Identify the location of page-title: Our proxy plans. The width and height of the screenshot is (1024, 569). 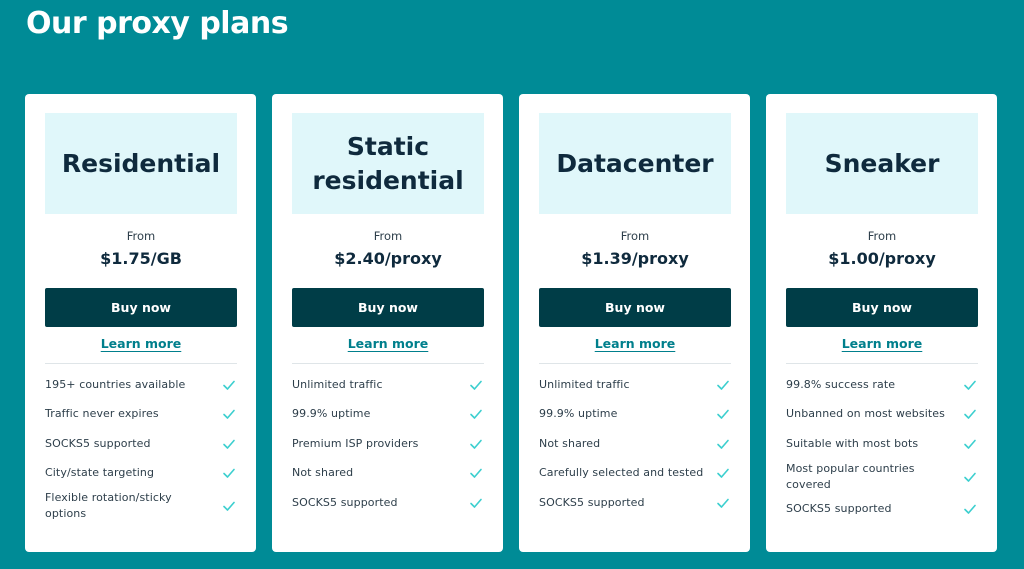
(157, 23).